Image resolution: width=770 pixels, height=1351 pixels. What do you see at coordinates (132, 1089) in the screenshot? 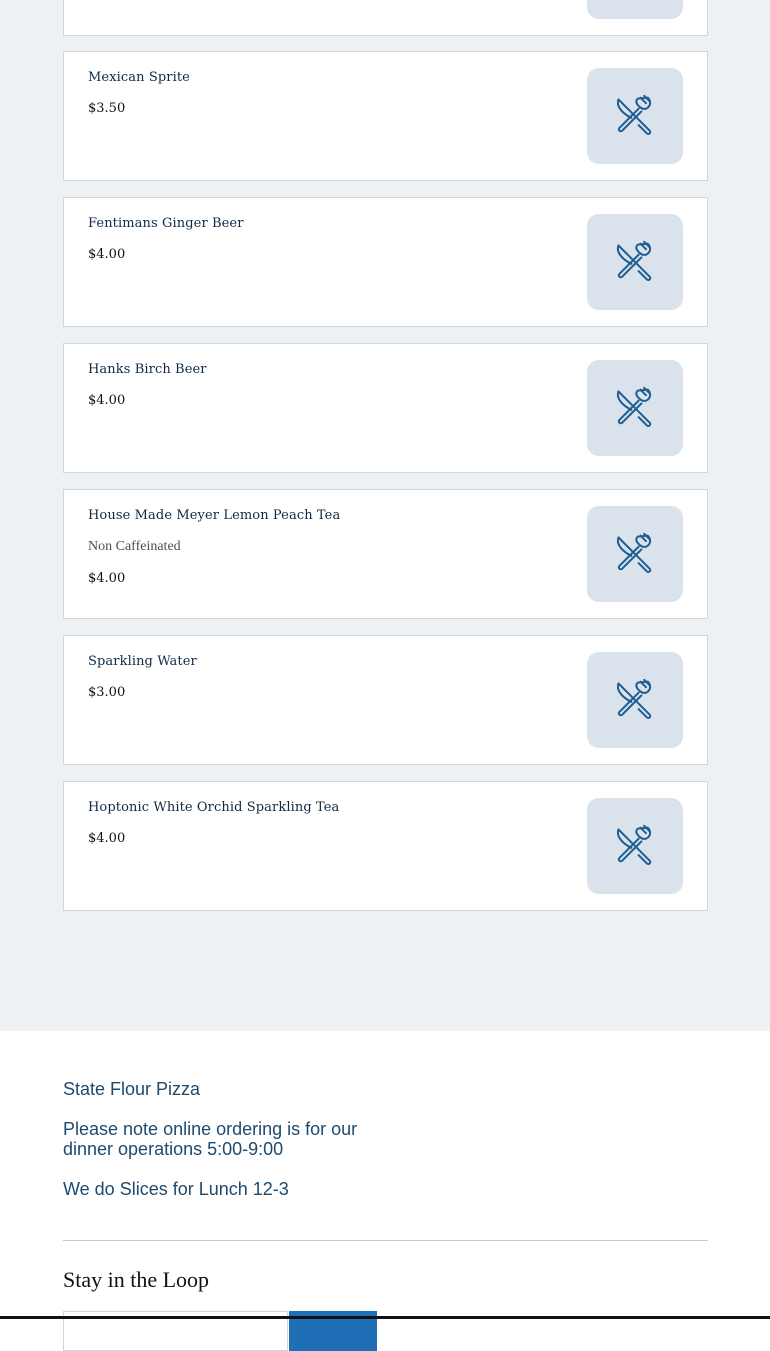
I see `restaurant-name: State Flour Pizza` at bounding box center [132, 1089].